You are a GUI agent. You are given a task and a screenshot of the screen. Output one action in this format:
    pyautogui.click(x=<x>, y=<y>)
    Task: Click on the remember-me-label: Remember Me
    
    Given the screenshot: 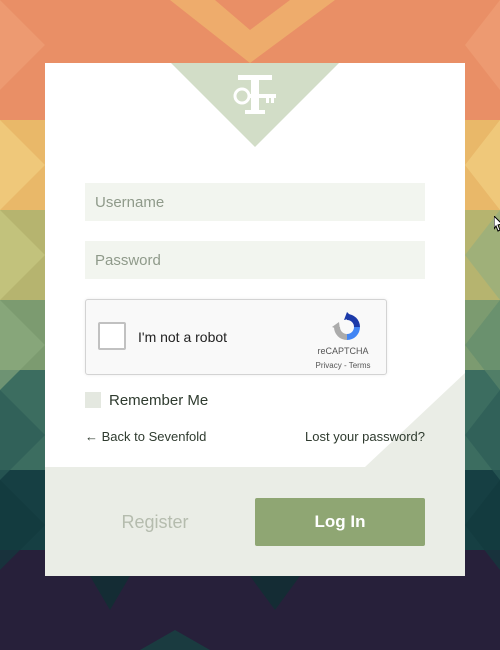 What is the action you would take?
    pyautogui.click(x=159, y=400)
    